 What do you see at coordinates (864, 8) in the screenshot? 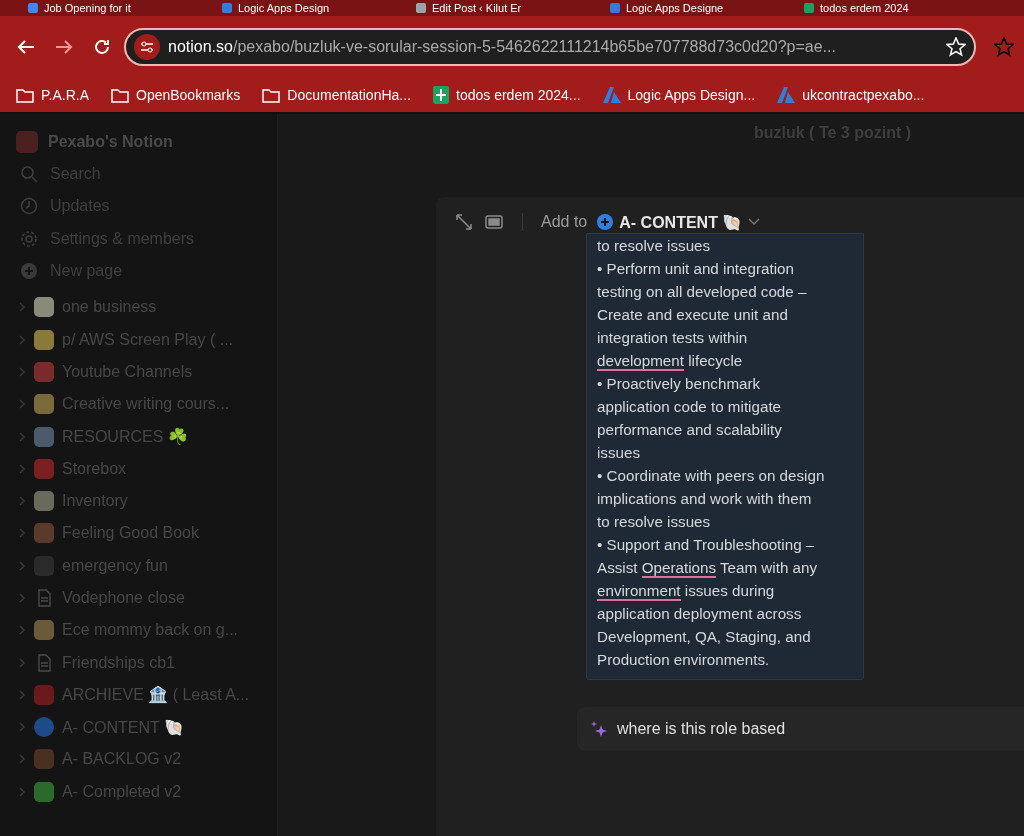
I see `tab-title: todos erdem 2024` at bounding box center [864, 8].